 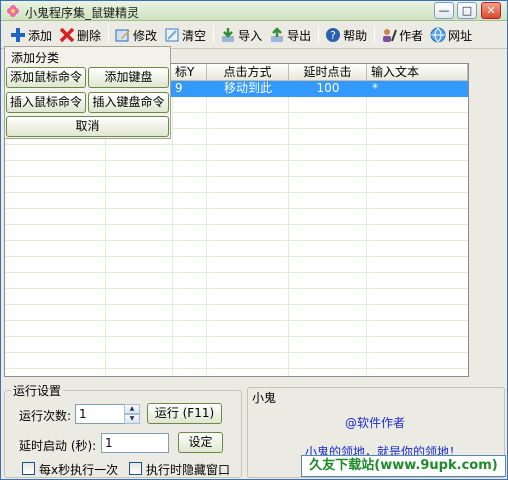 I want to click on toolbar-add-button: 添加, so click(x=31, y=35).